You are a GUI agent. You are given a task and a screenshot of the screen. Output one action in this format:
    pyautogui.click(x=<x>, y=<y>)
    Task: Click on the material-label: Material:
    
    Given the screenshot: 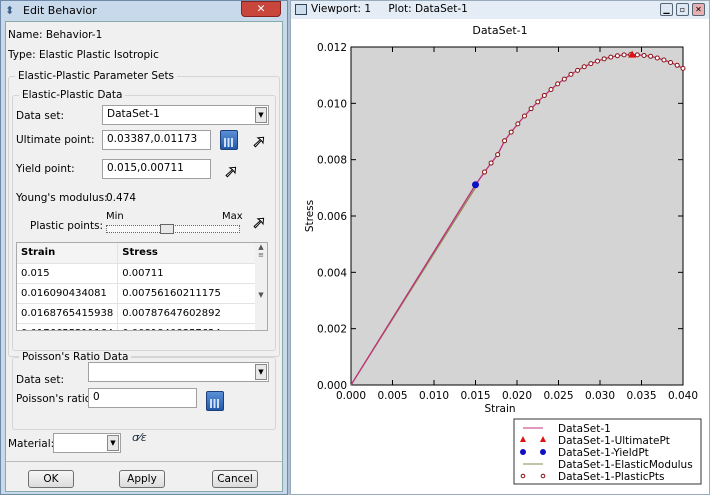 What is the action you would take?
    pyautogui.click(x=31, y=444)
    